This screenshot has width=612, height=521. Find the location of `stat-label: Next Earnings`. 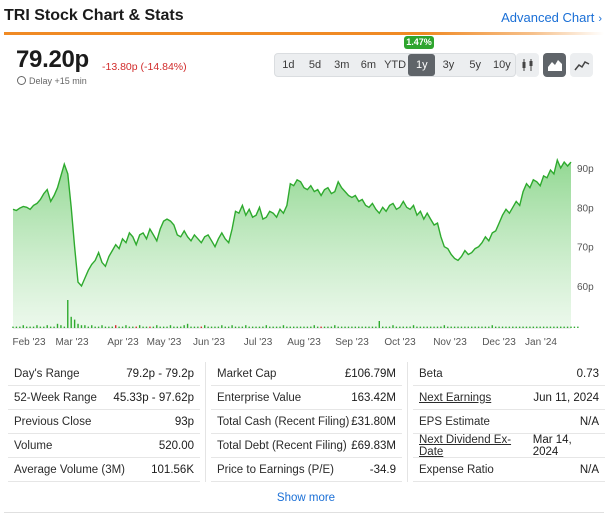

stat-label: Next Earnings is located at coordinates (455, 398).